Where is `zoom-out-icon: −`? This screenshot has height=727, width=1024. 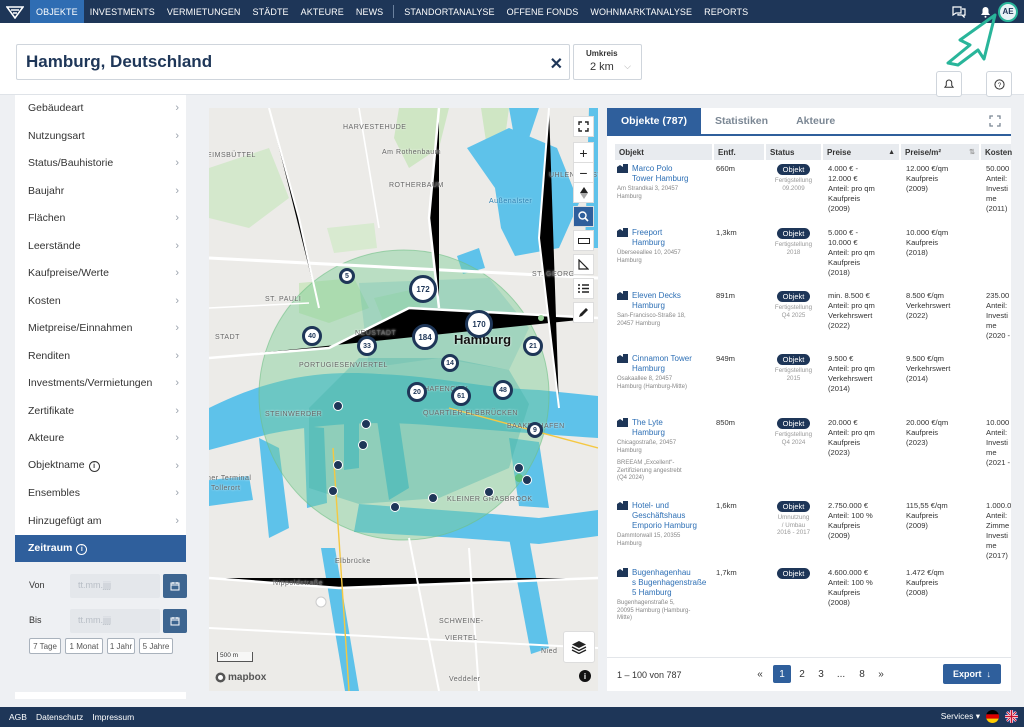 zoom-out-icon: − is located at coordinates (583, 172).